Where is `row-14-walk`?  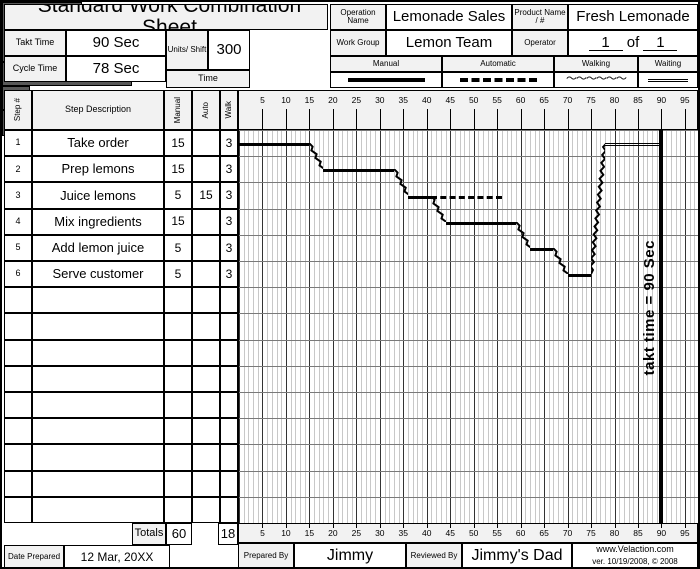
row-14-walk is located at coordinates (229, 483).